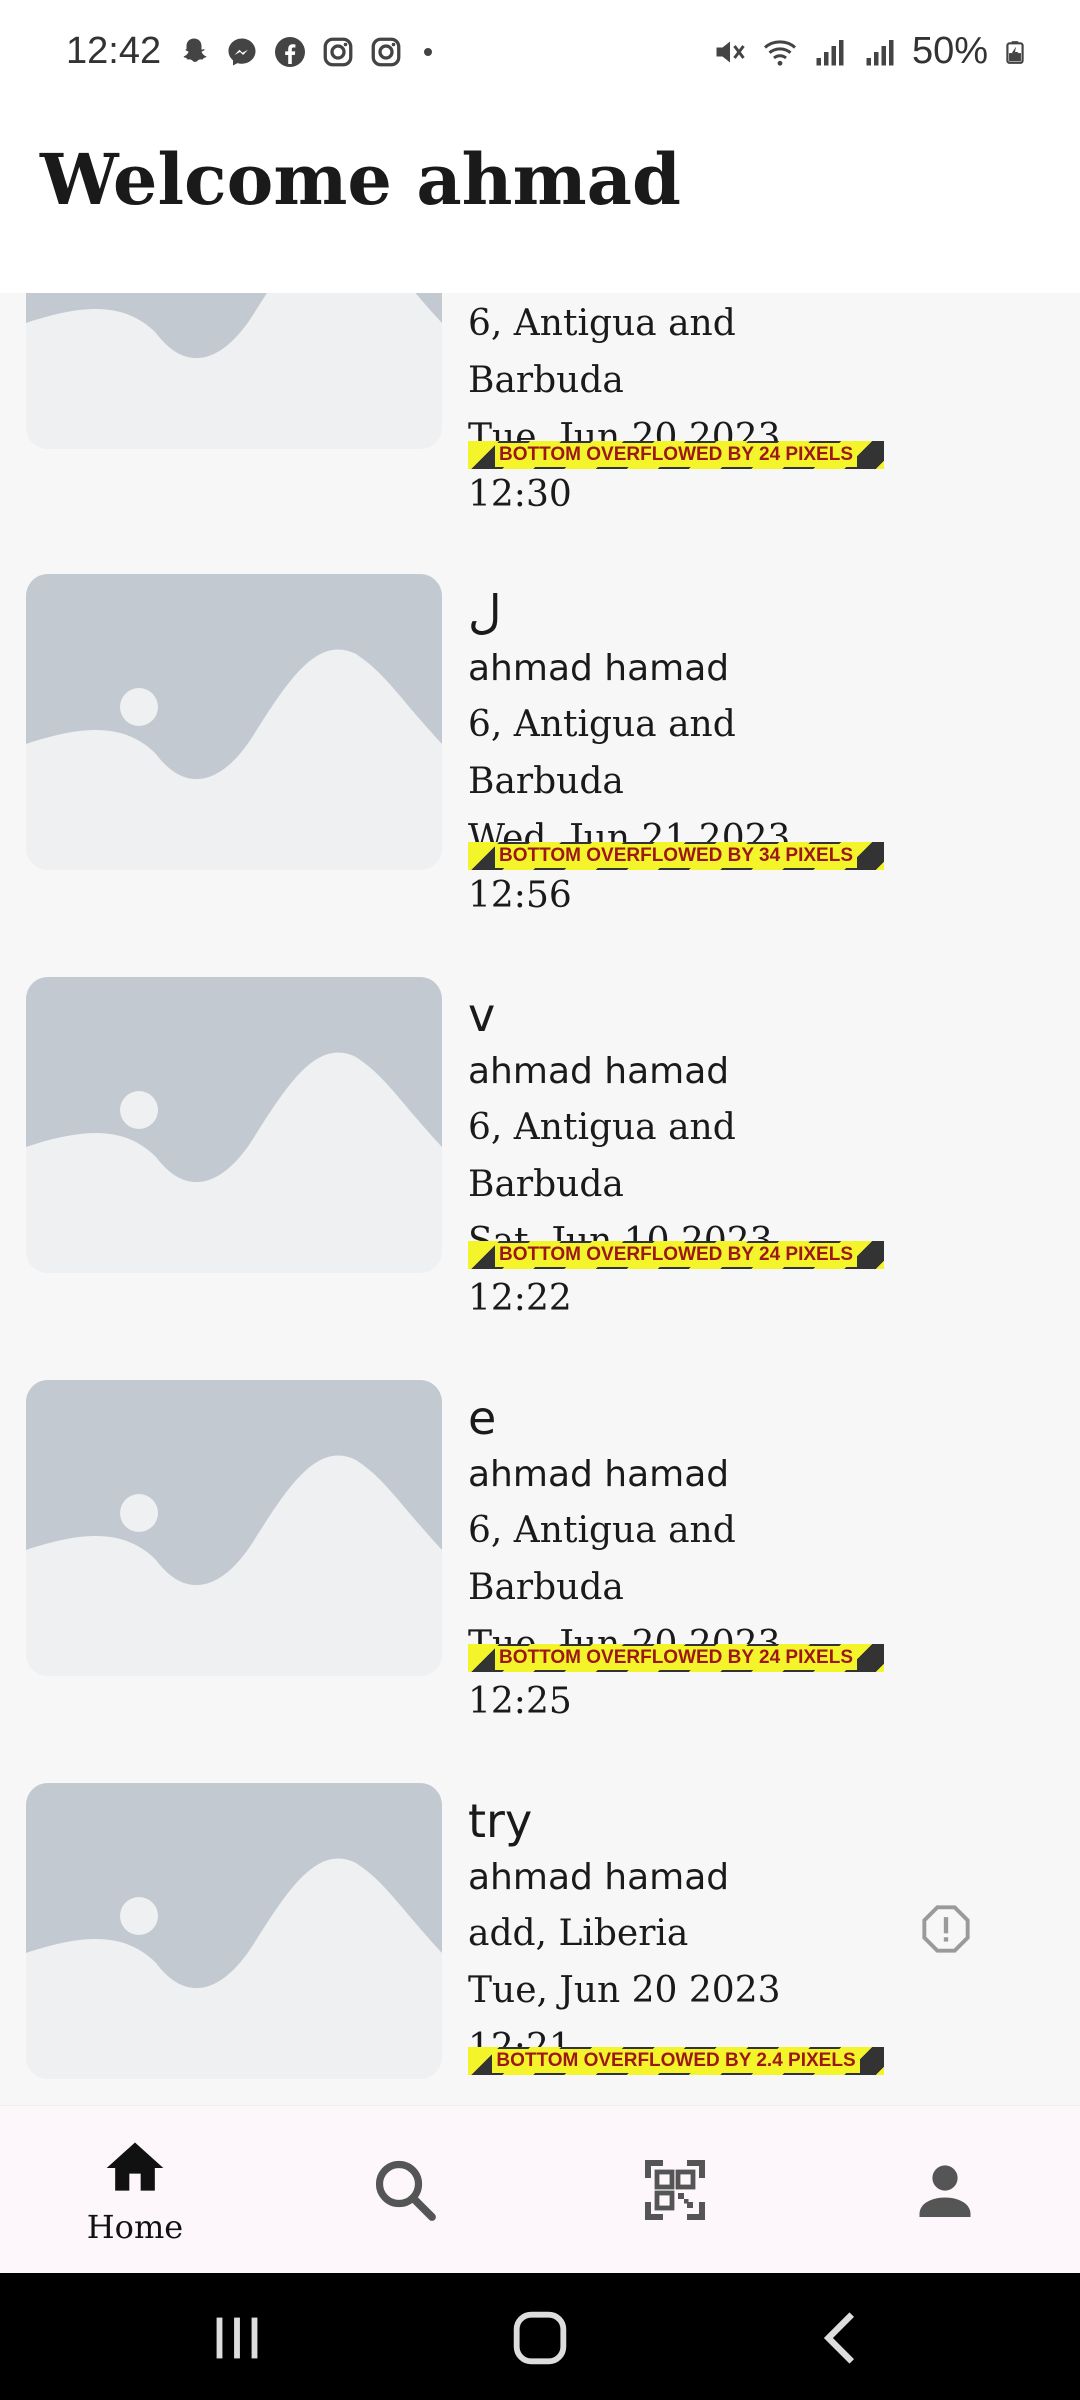 This screenshot has height=2400, width=1080. I want to click on item-title: v, so click(482, 1015).